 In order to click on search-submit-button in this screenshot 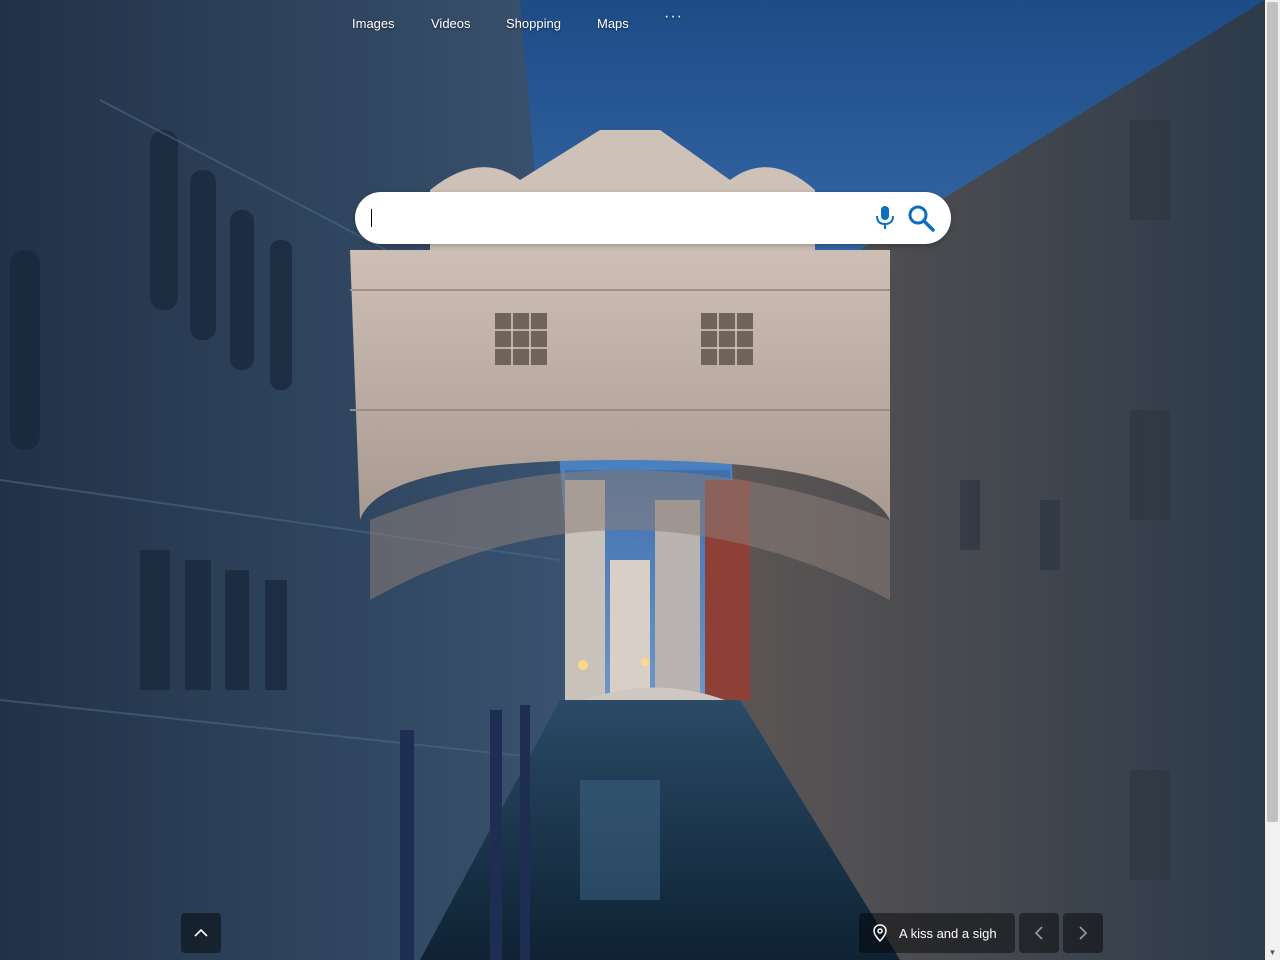, I will do `click(921, 218)`.